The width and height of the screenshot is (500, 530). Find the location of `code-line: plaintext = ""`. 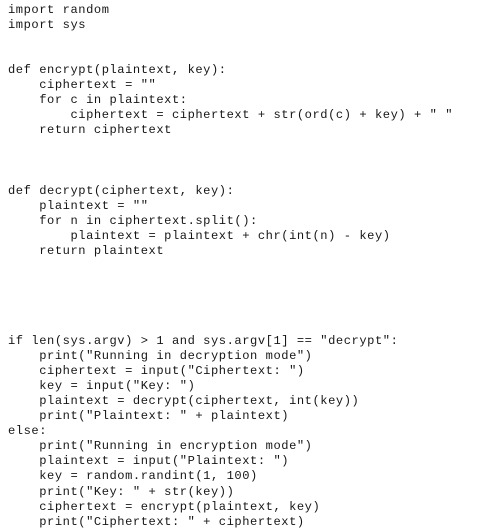

code-line: plaintext = "" is located at coordinates (78, 205).